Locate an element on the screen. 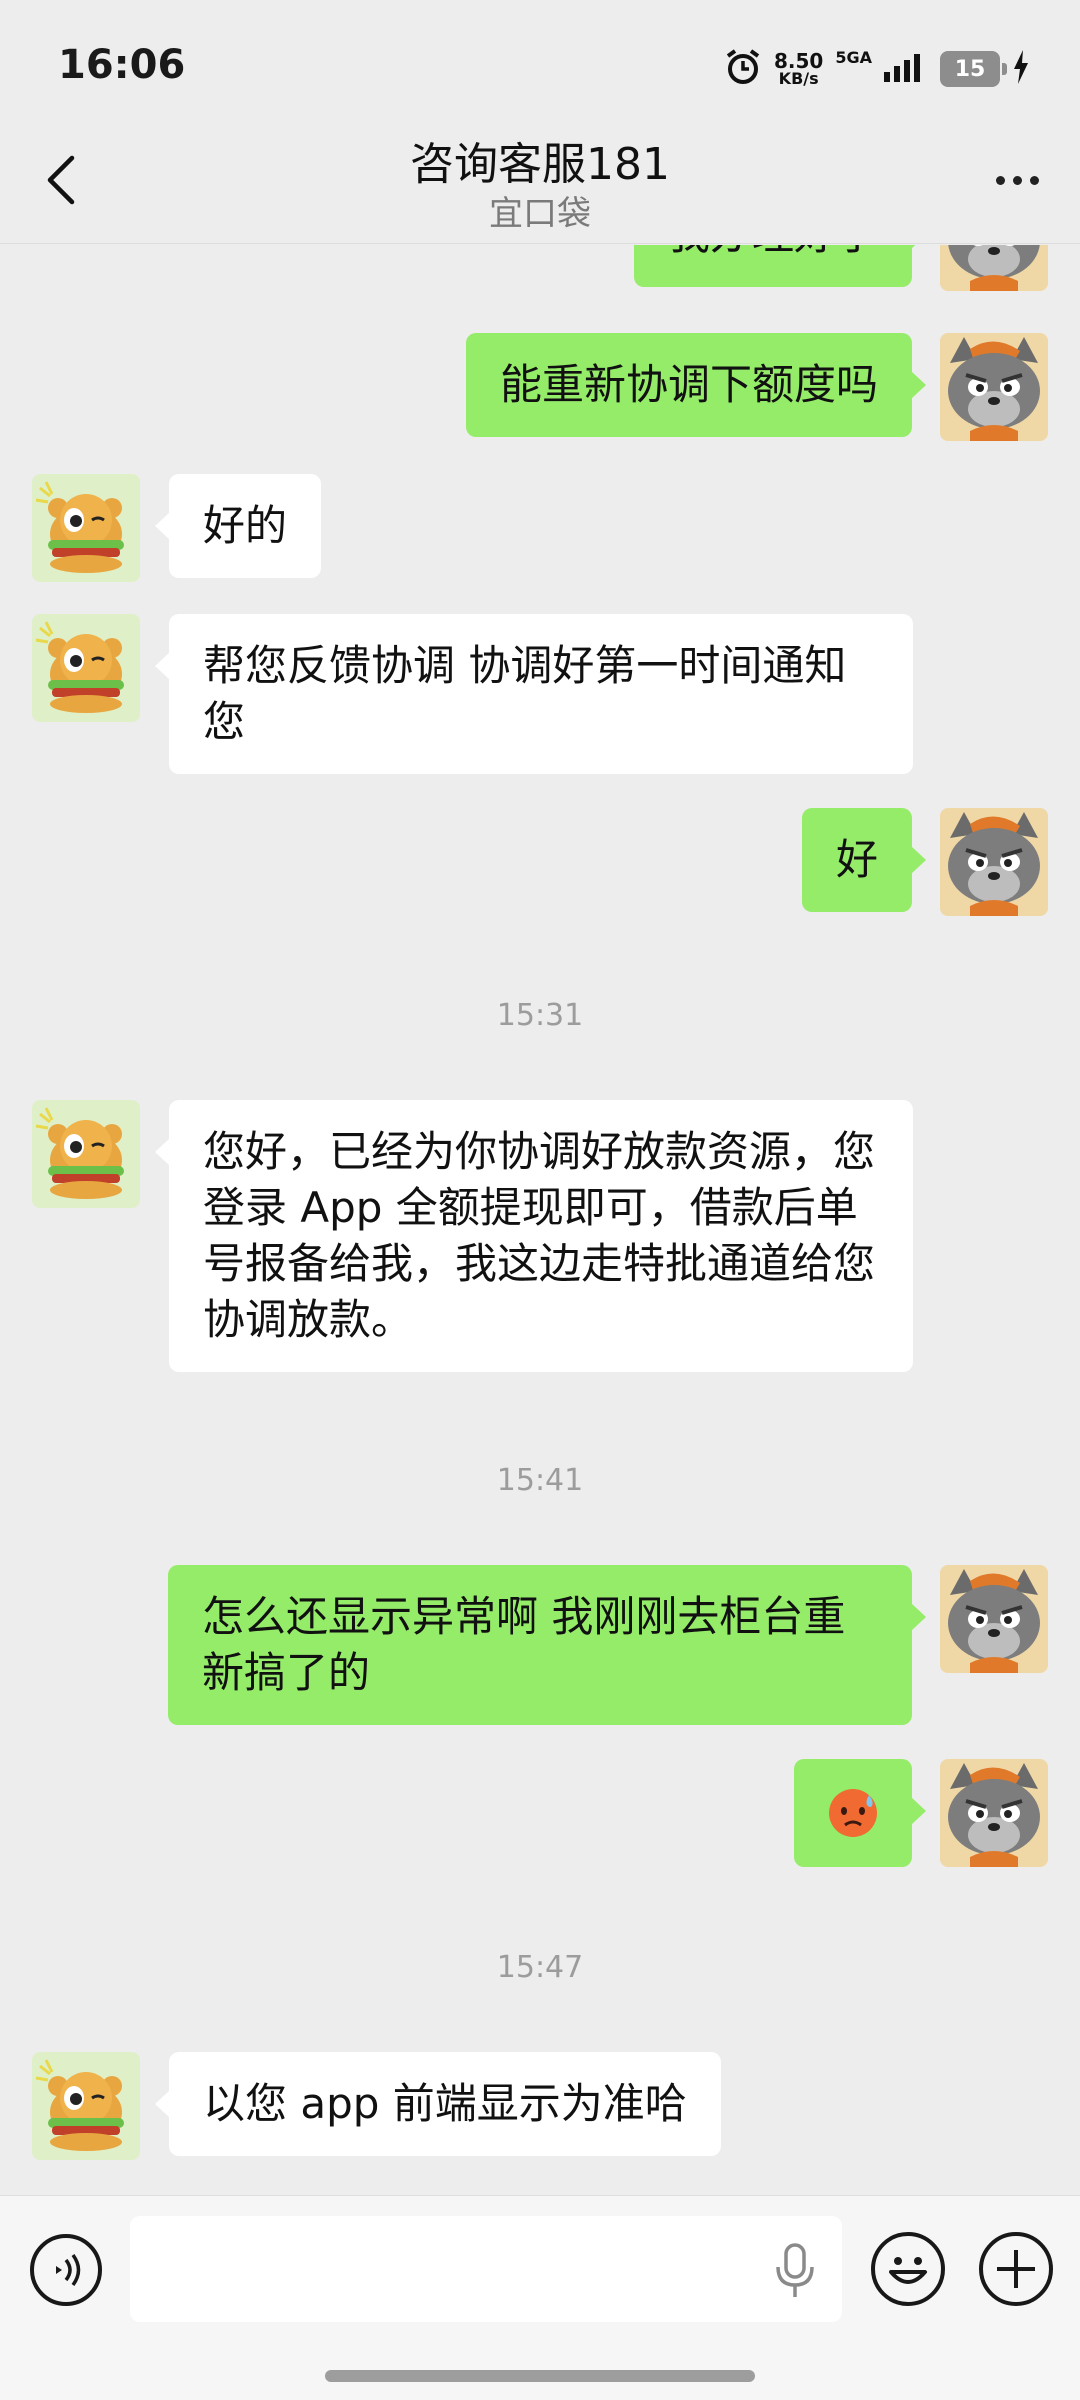 The width and height of the screenshot is (1080, 2400). alarm-icon is located at coordinates (743, 69).